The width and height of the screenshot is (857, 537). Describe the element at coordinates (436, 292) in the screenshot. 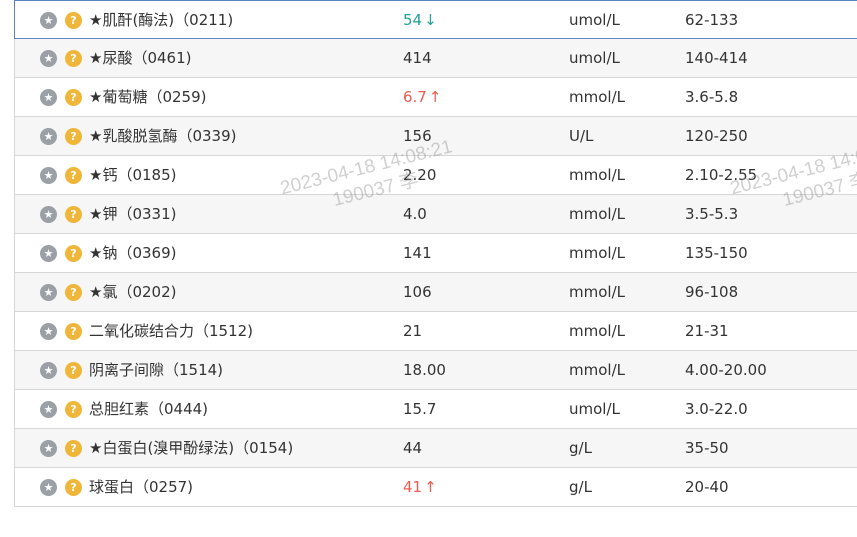

I see `table-row: ★? ★氯（0202) 106 mmol/L 96-108` at that location.